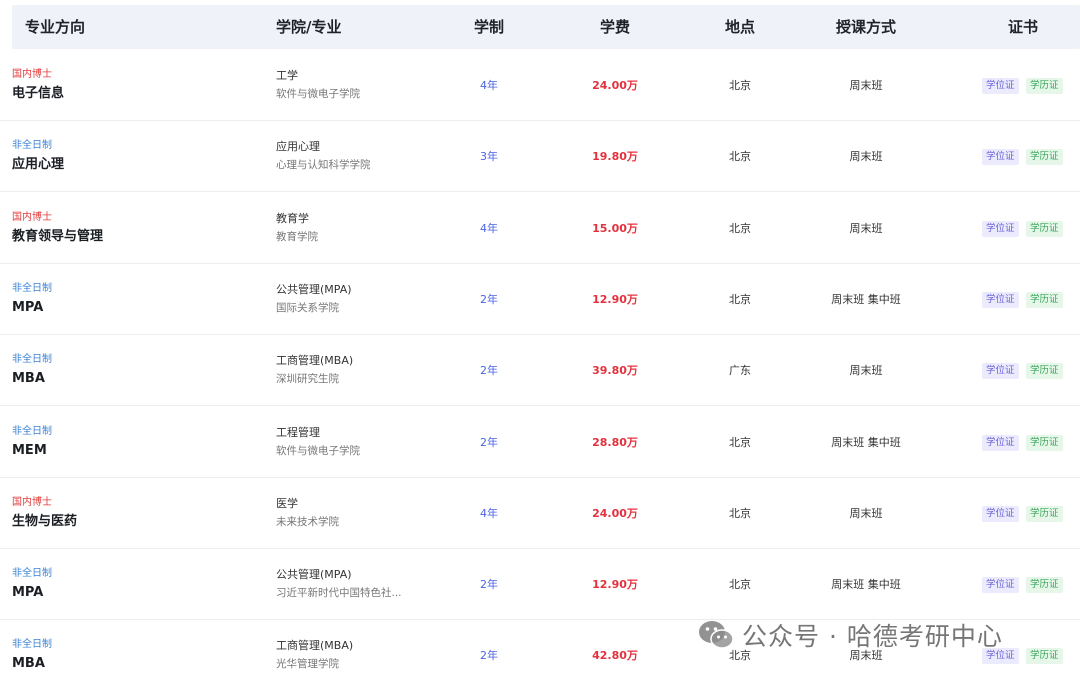  I want to click on major-name: 应用心理, so click(38, 165).